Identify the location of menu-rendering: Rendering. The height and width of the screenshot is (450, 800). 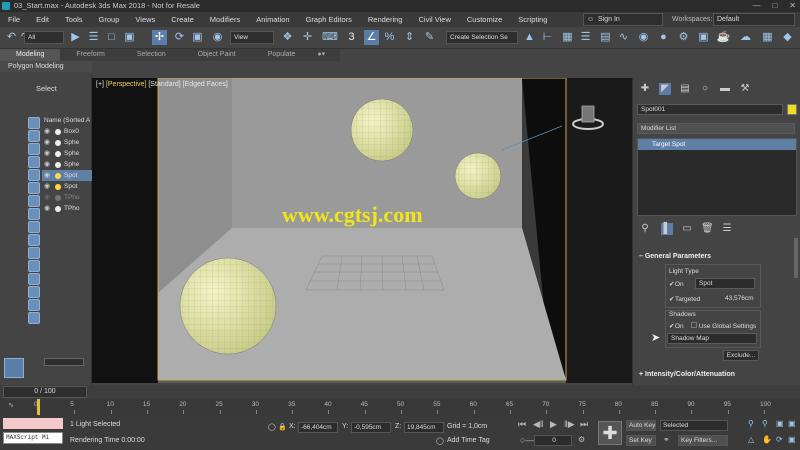
(385, 19).